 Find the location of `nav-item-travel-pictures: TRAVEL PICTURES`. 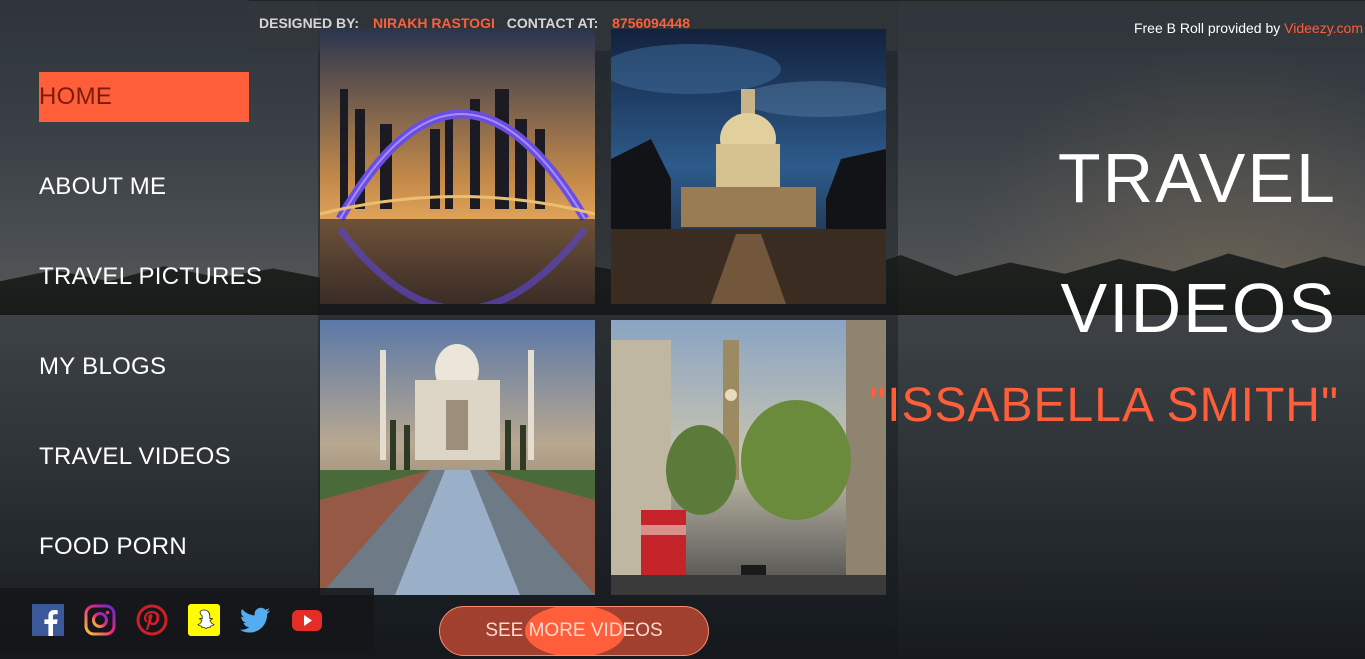

nav-item-travel-pictures: TRAVEL PICTURES is located at coordinates (150, 277).